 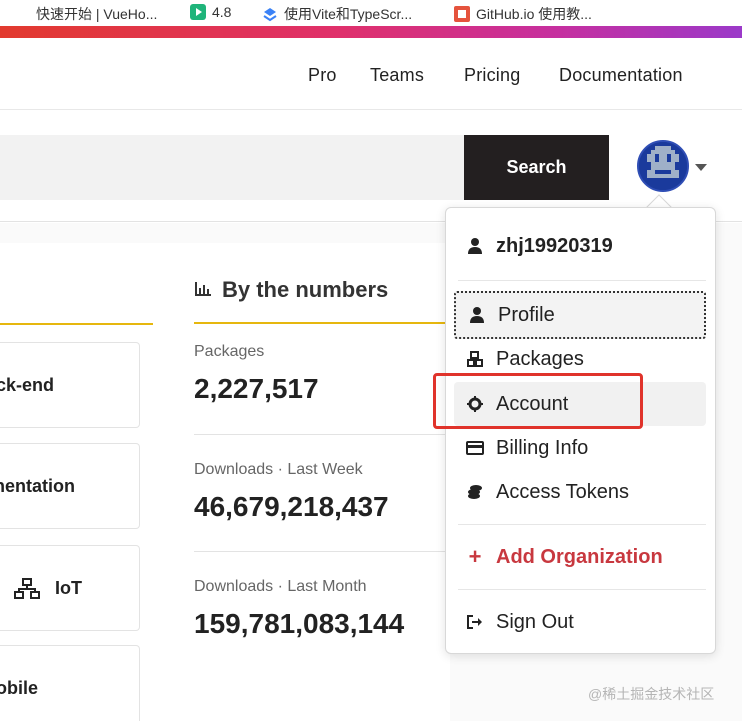 What do you see at coordinates (526, 314) in the screenshot?
I see `menu-item-label: Profile` at bounding box center [526, 314].